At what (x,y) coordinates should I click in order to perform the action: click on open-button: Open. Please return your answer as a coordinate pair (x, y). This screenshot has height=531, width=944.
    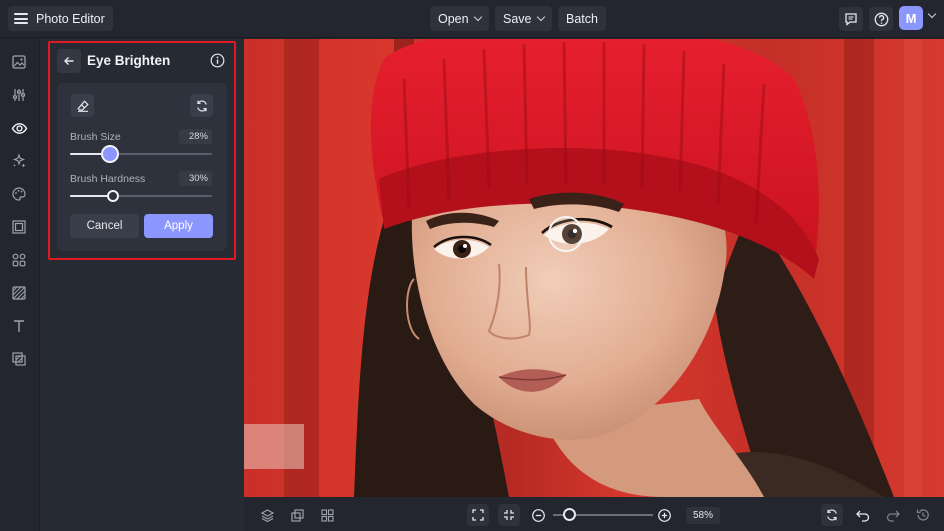
    Looking at the image, I should click on (459, 18).